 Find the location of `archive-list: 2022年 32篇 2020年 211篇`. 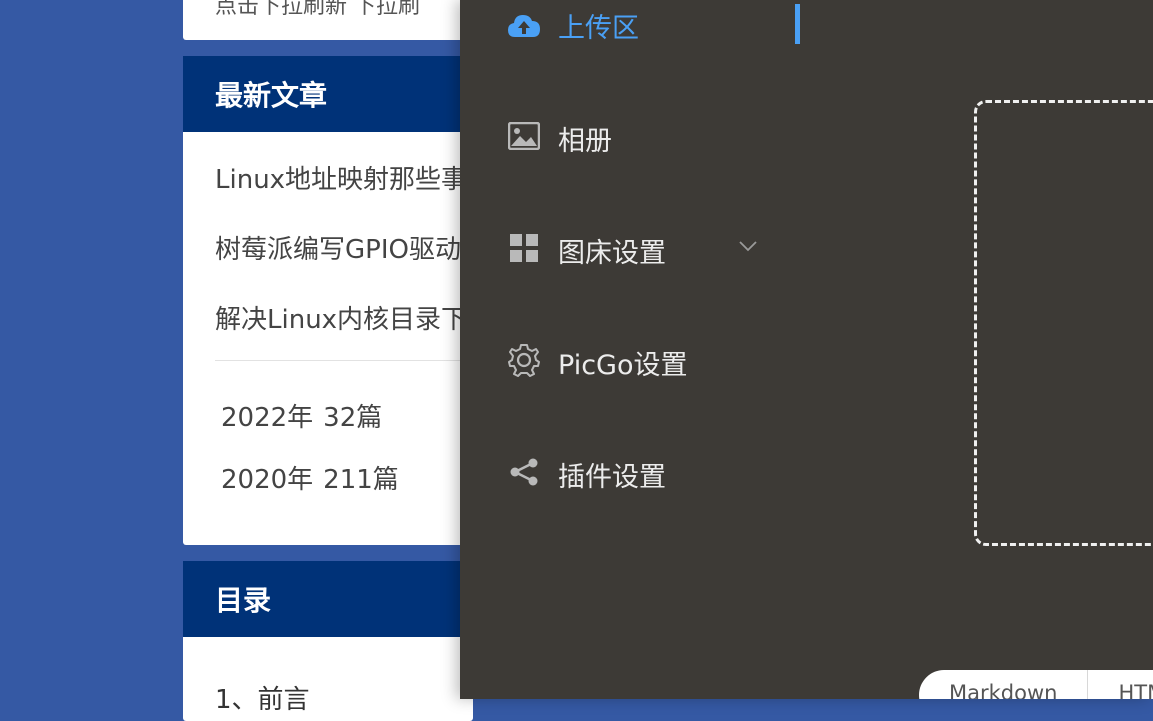

archive-list: 2022年 32篇 2020年 211篇 is located at coordinates (328, 433).